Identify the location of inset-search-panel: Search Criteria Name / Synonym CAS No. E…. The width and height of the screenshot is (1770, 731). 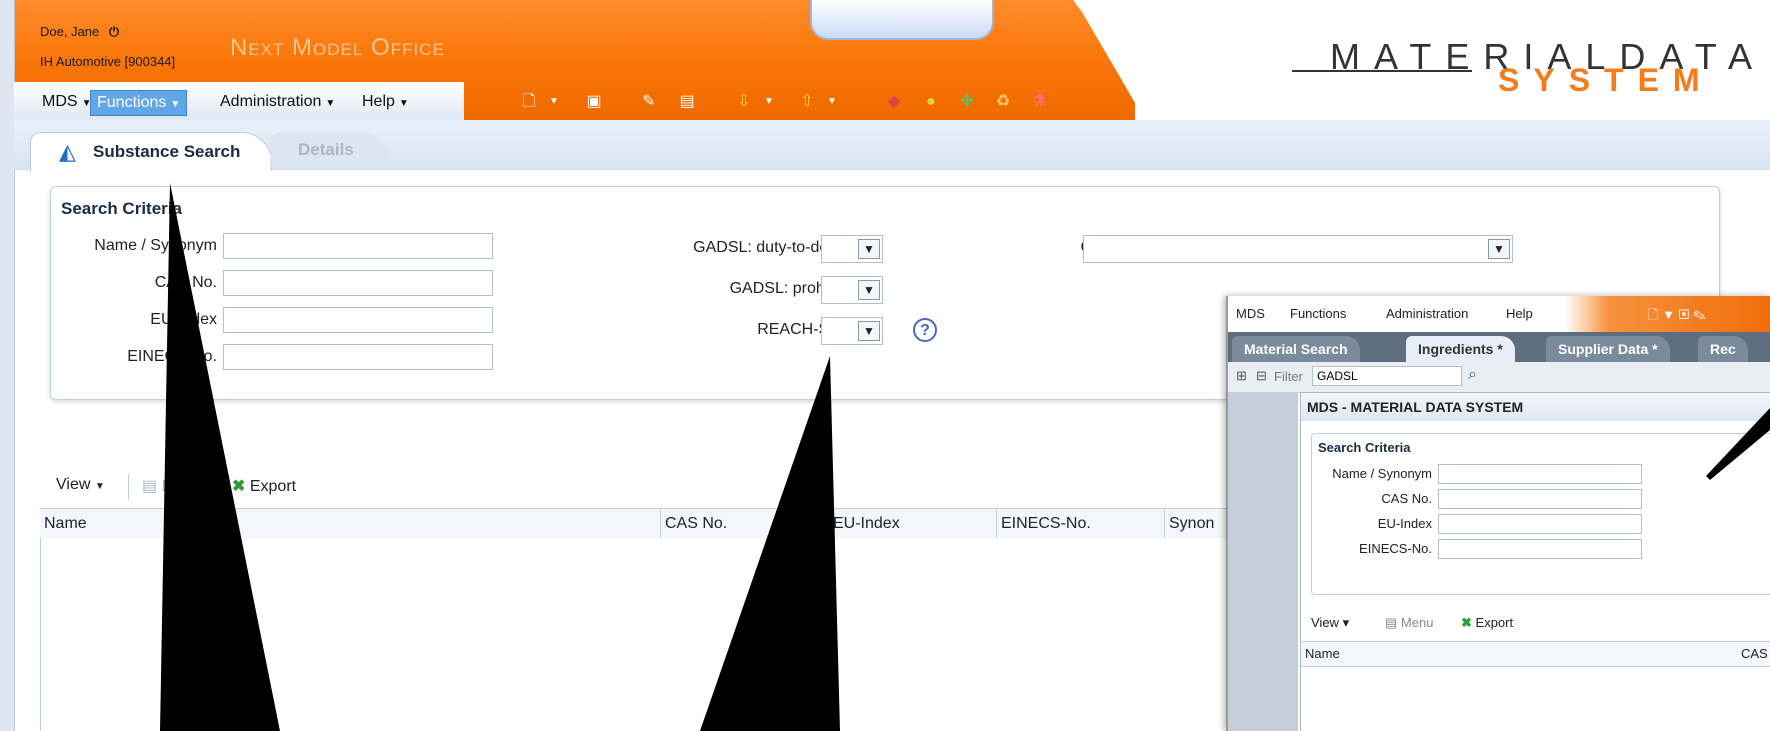
(1540, 514).